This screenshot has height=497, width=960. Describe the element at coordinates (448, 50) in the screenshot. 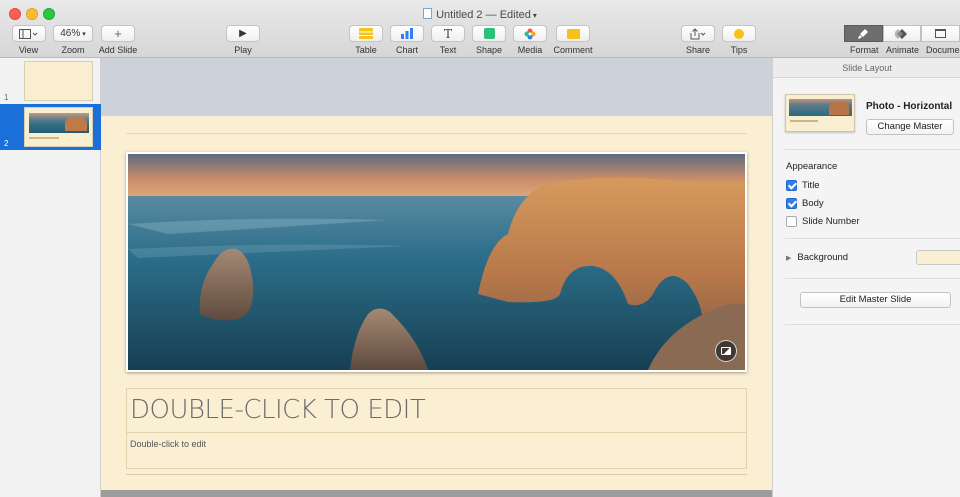

I see `text-label: Text` at that location.